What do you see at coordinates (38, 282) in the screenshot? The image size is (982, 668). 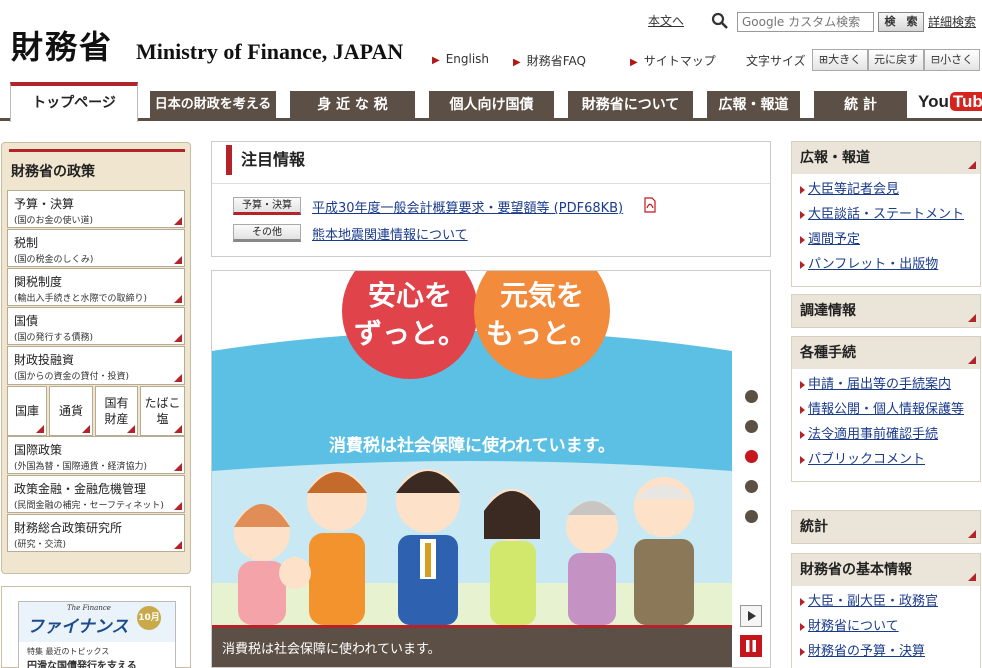 I see `policy-item-title: 関税制度` at bounding box center [38, 282].